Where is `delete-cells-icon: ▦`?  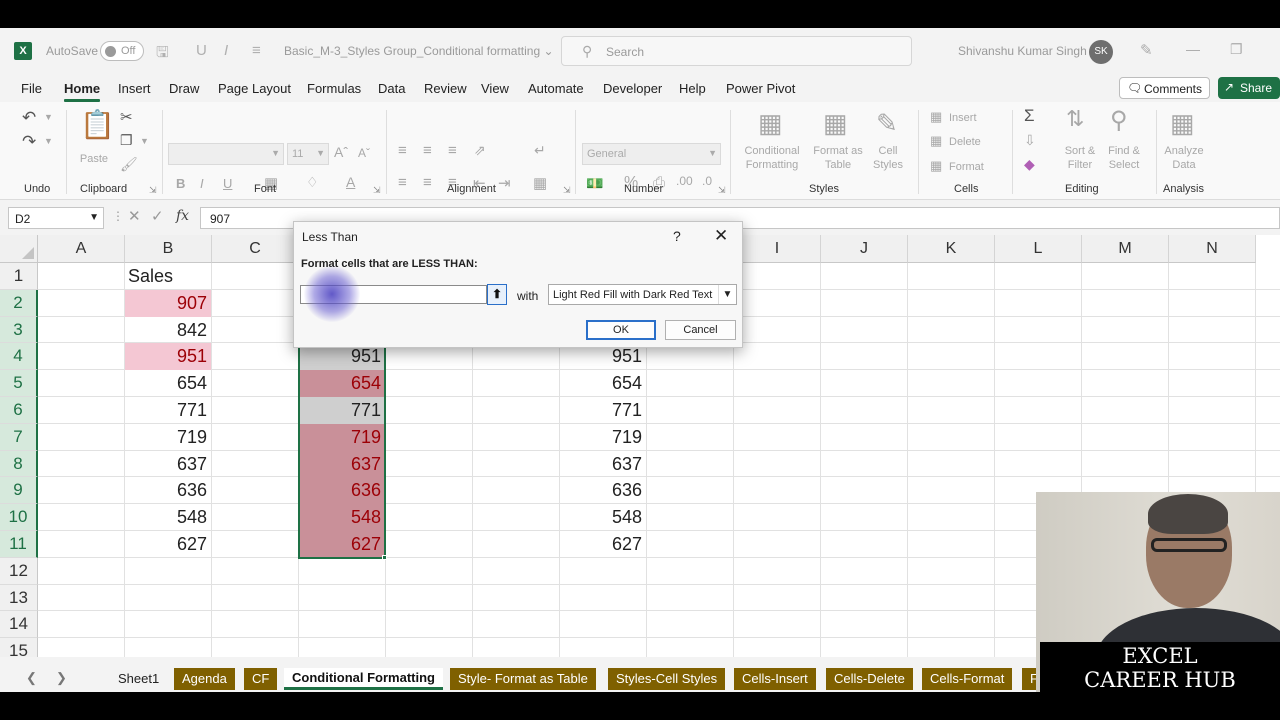 delete-cells-icon: ▦ is located at coordinates (936, 141).